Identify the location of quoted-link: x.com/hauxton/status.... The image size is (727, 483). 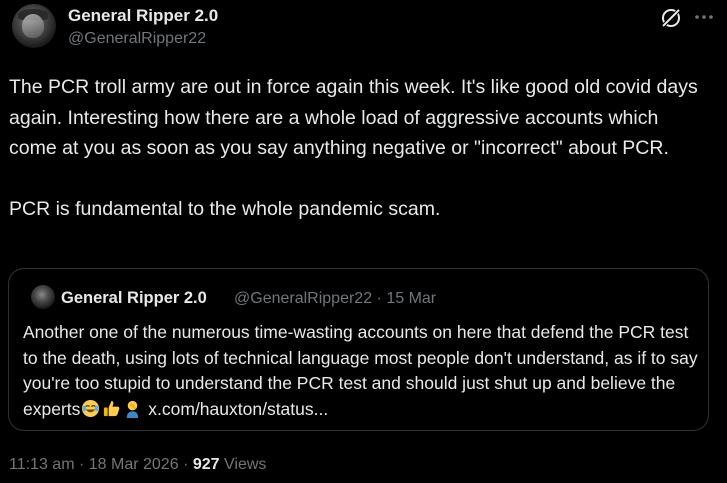
(238, 409).